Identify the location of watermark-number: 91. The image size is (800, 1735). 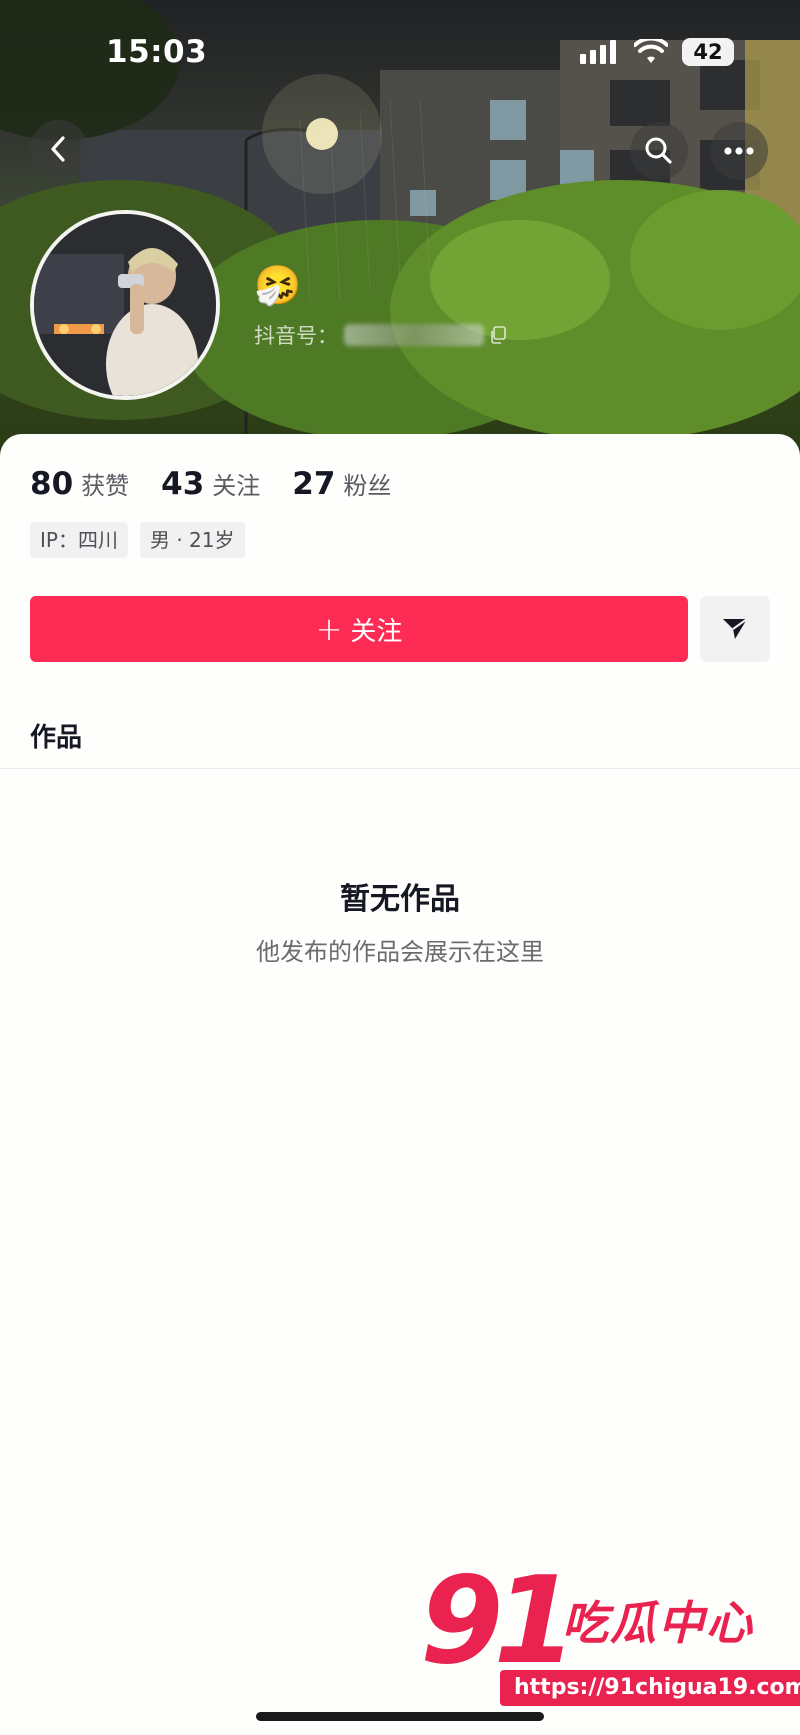
(498, 1621).